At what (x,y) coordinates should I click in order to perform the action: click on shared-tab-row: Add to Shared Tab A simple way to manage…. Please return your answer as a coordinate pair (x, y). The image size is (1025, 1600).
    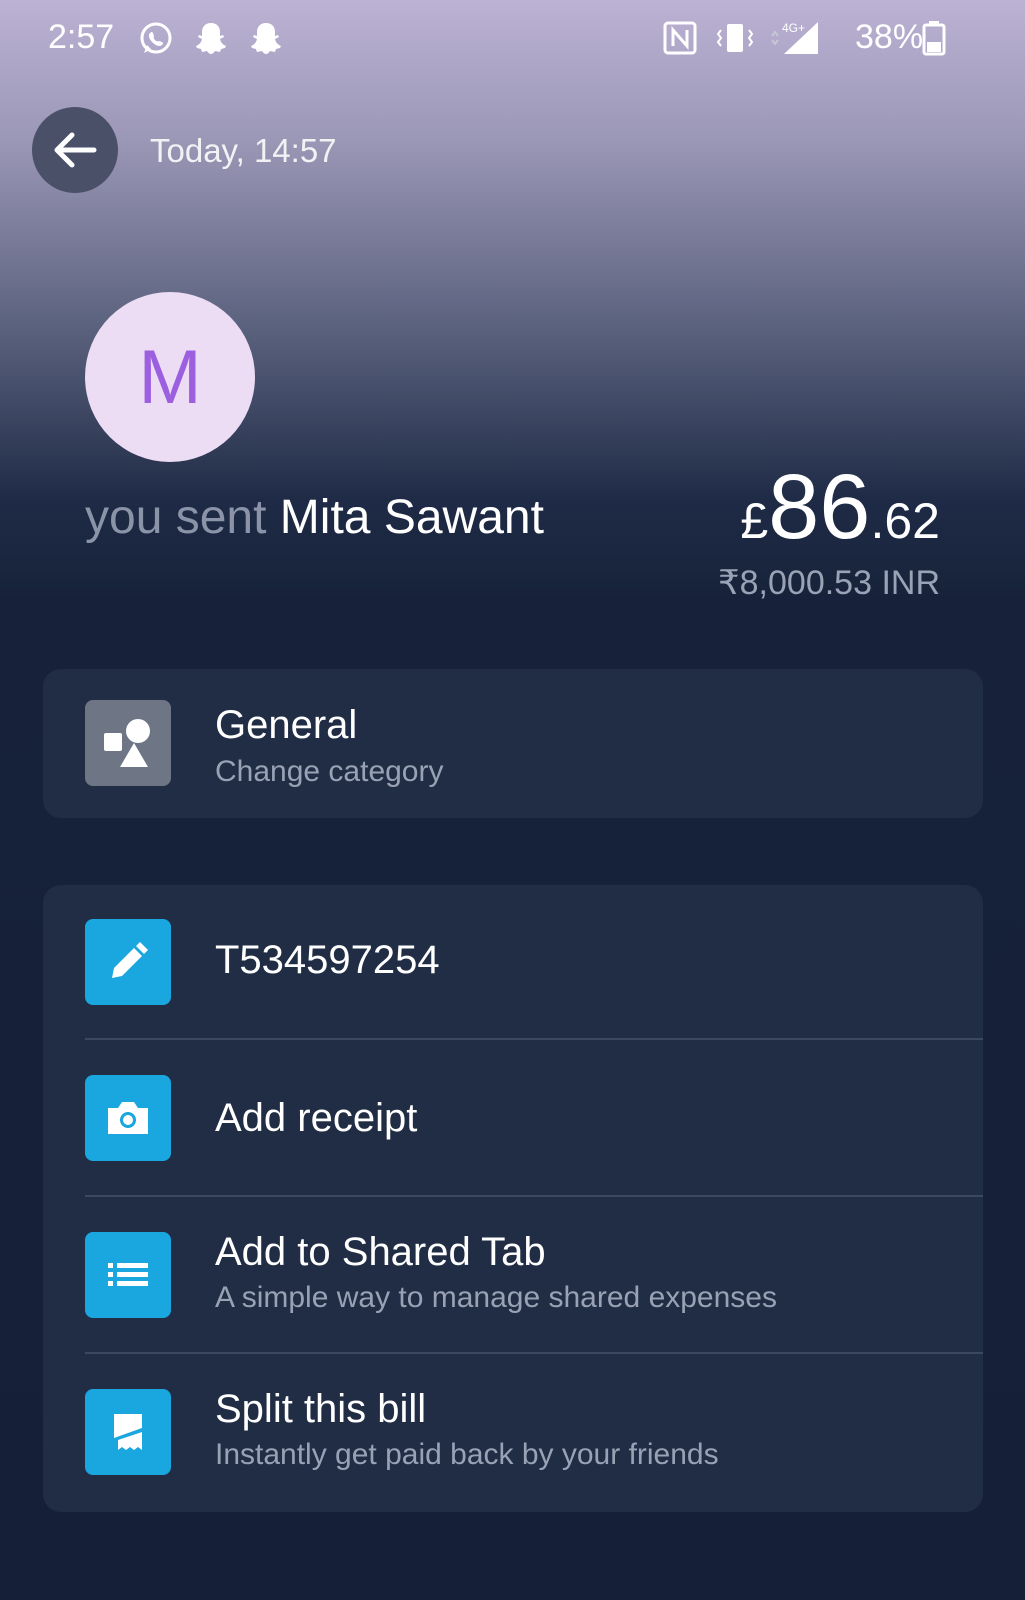
    Looking at the image, I should click on (513, 1275).